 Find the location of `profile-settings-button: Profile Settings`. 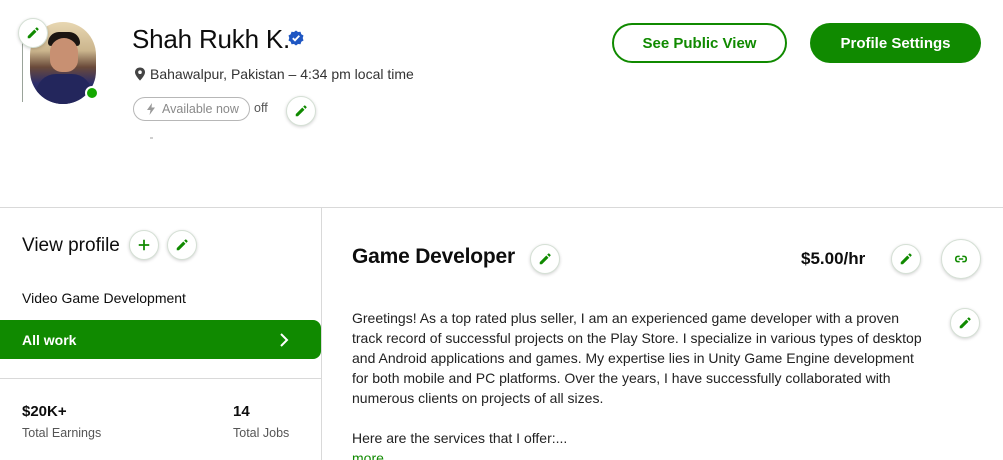

profile-settings-button: Profile Settings is located at coordinates (895, 43).